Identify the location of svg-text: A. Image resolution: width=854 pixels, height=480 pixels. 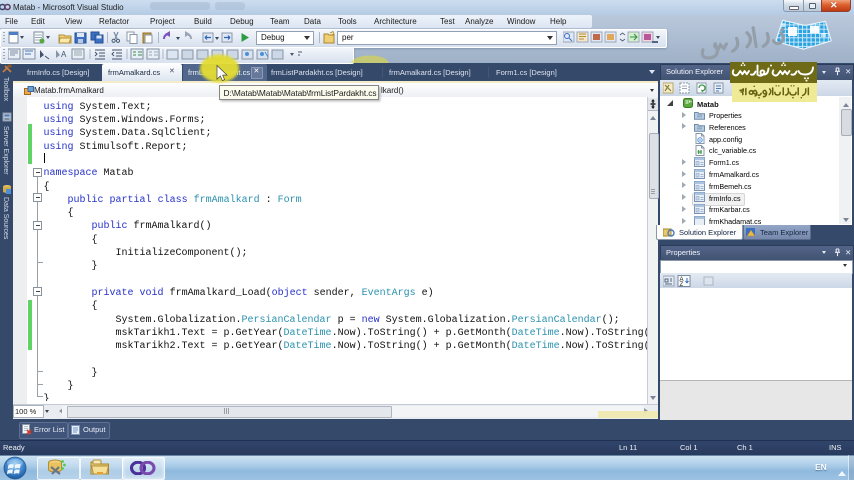
(64, 54).